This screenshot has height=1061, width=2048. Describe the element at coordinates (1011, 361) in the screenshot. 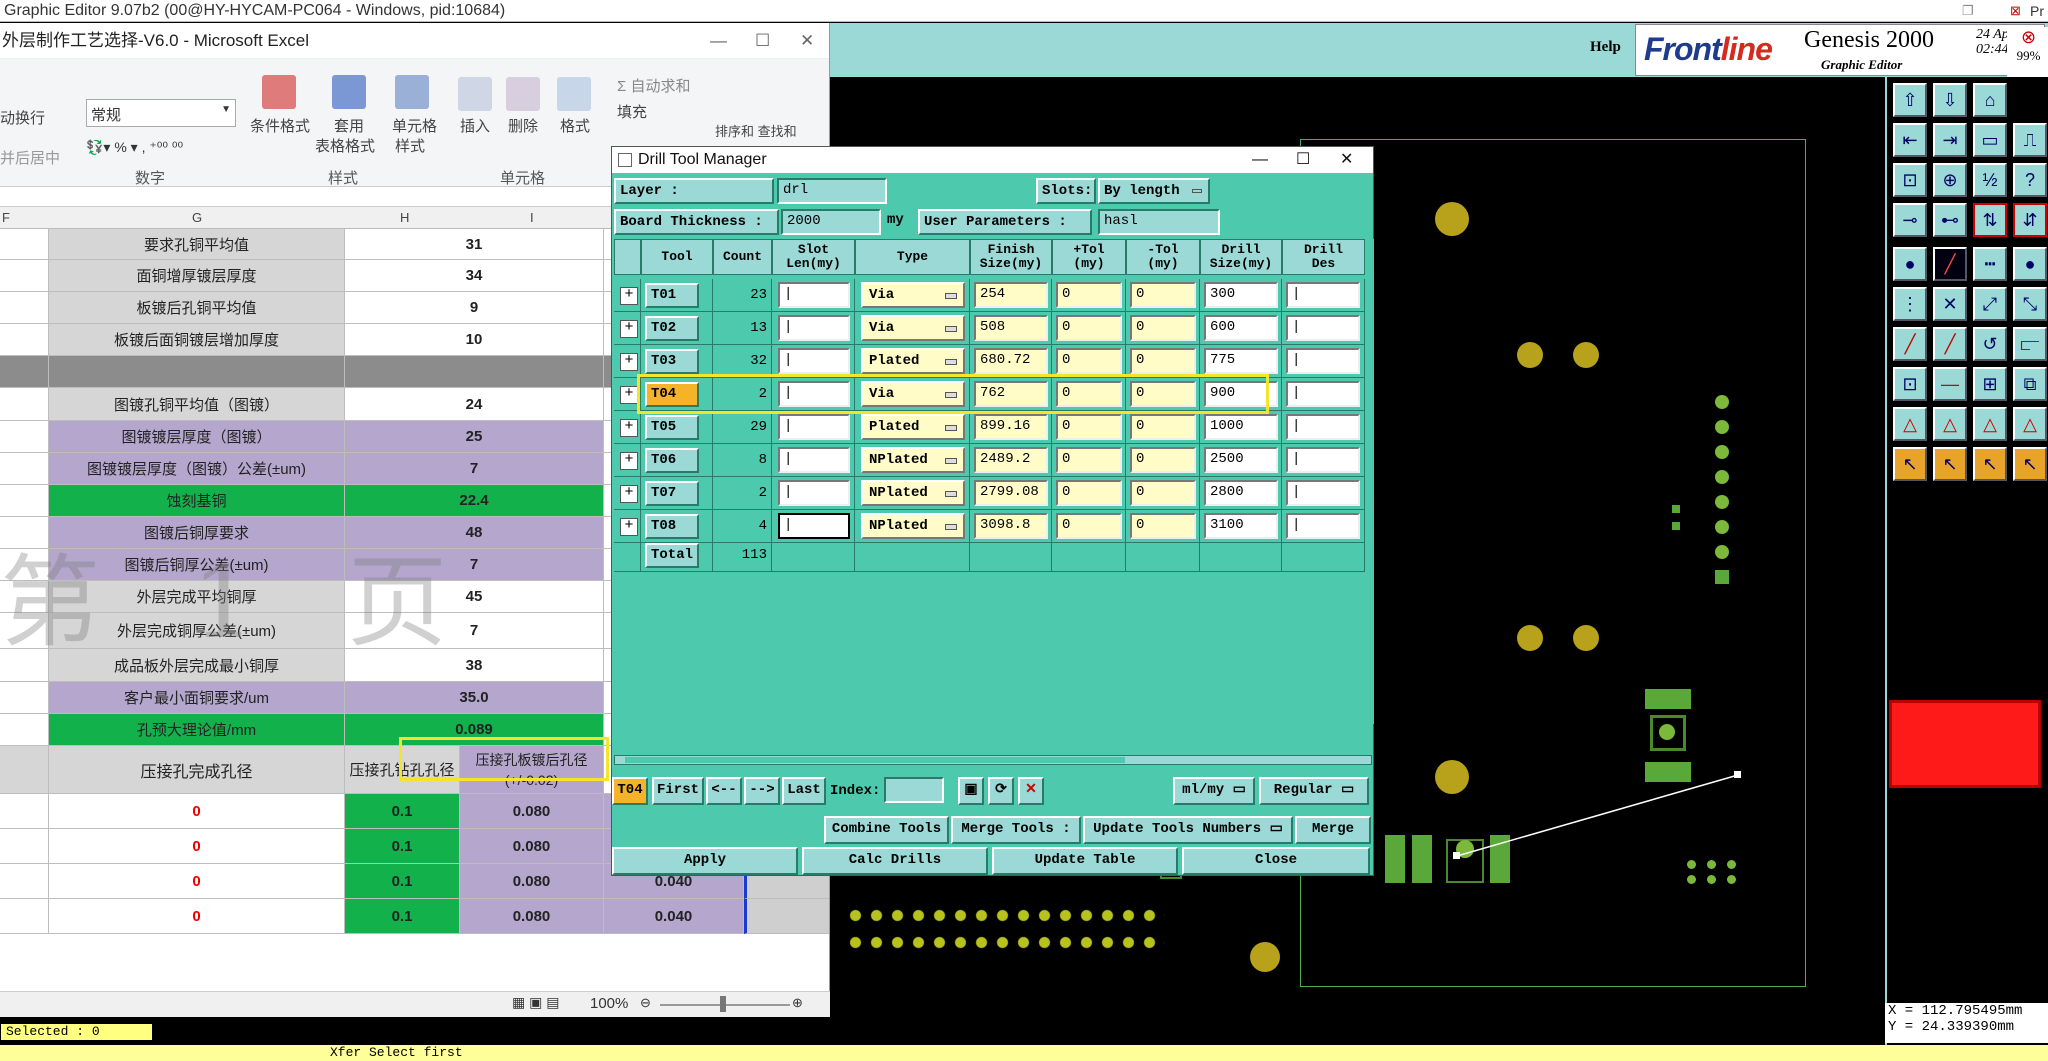

I see `finish-size-input: 680.72` at that location.